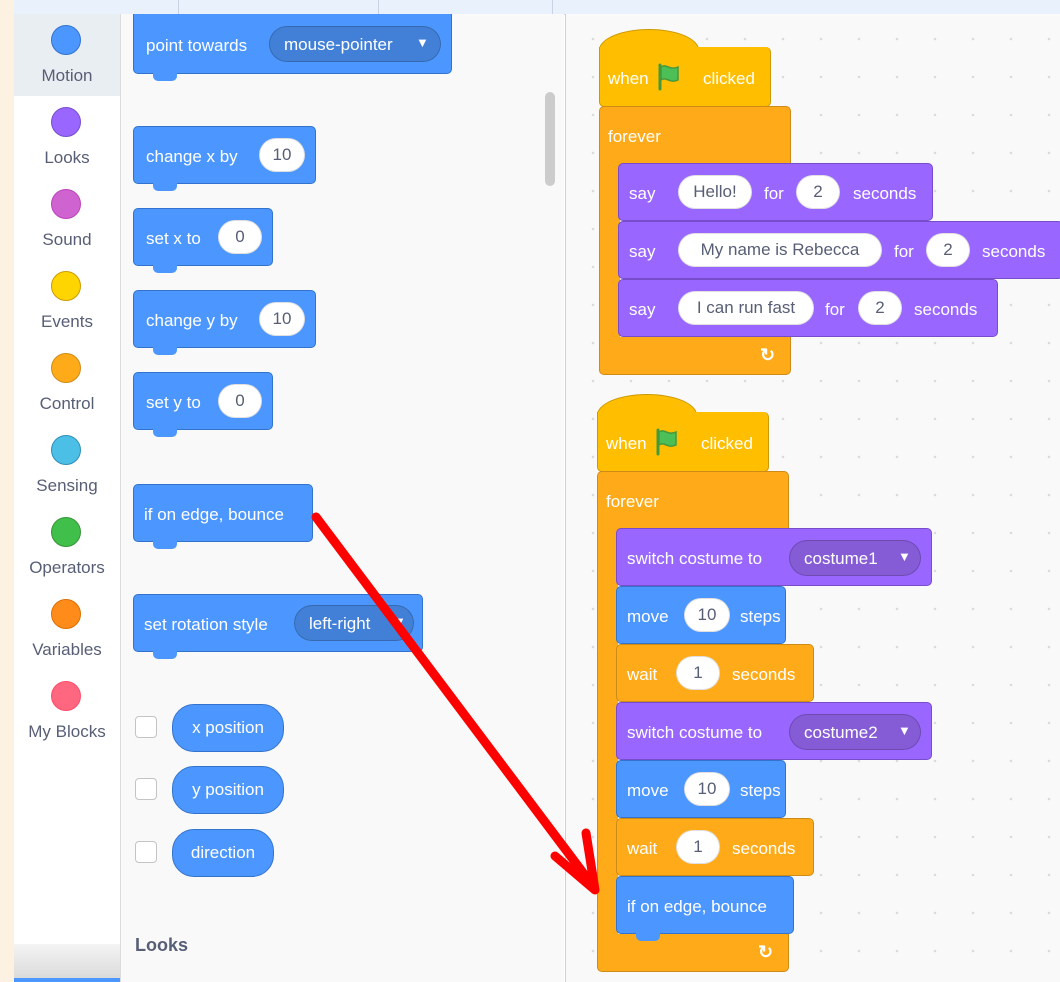  I want to click on category-label: Control, so click(67, 403).